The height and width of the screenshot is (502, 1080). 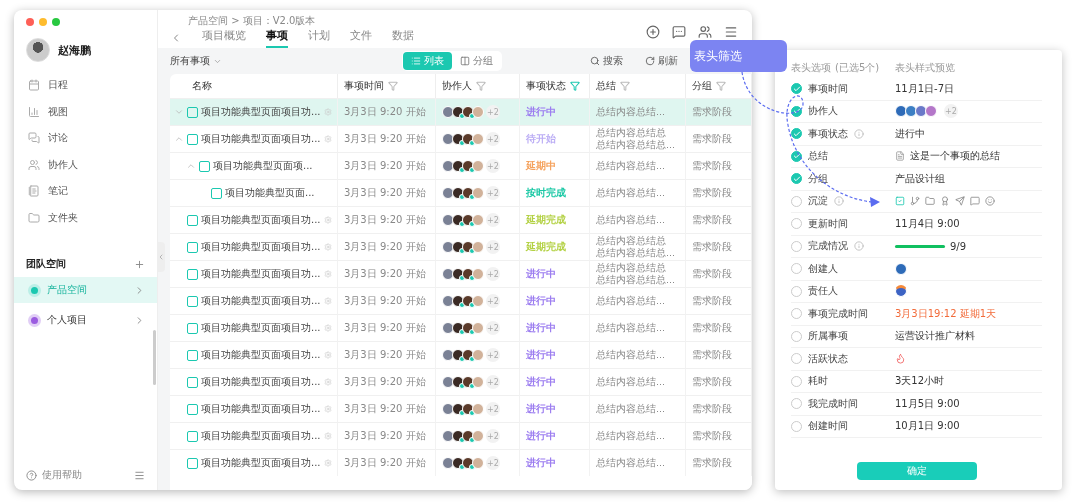 What do you see at coordinates (161, 257) in the screenshot?
I see `collapse-handle` at bounding box center [161, 257].